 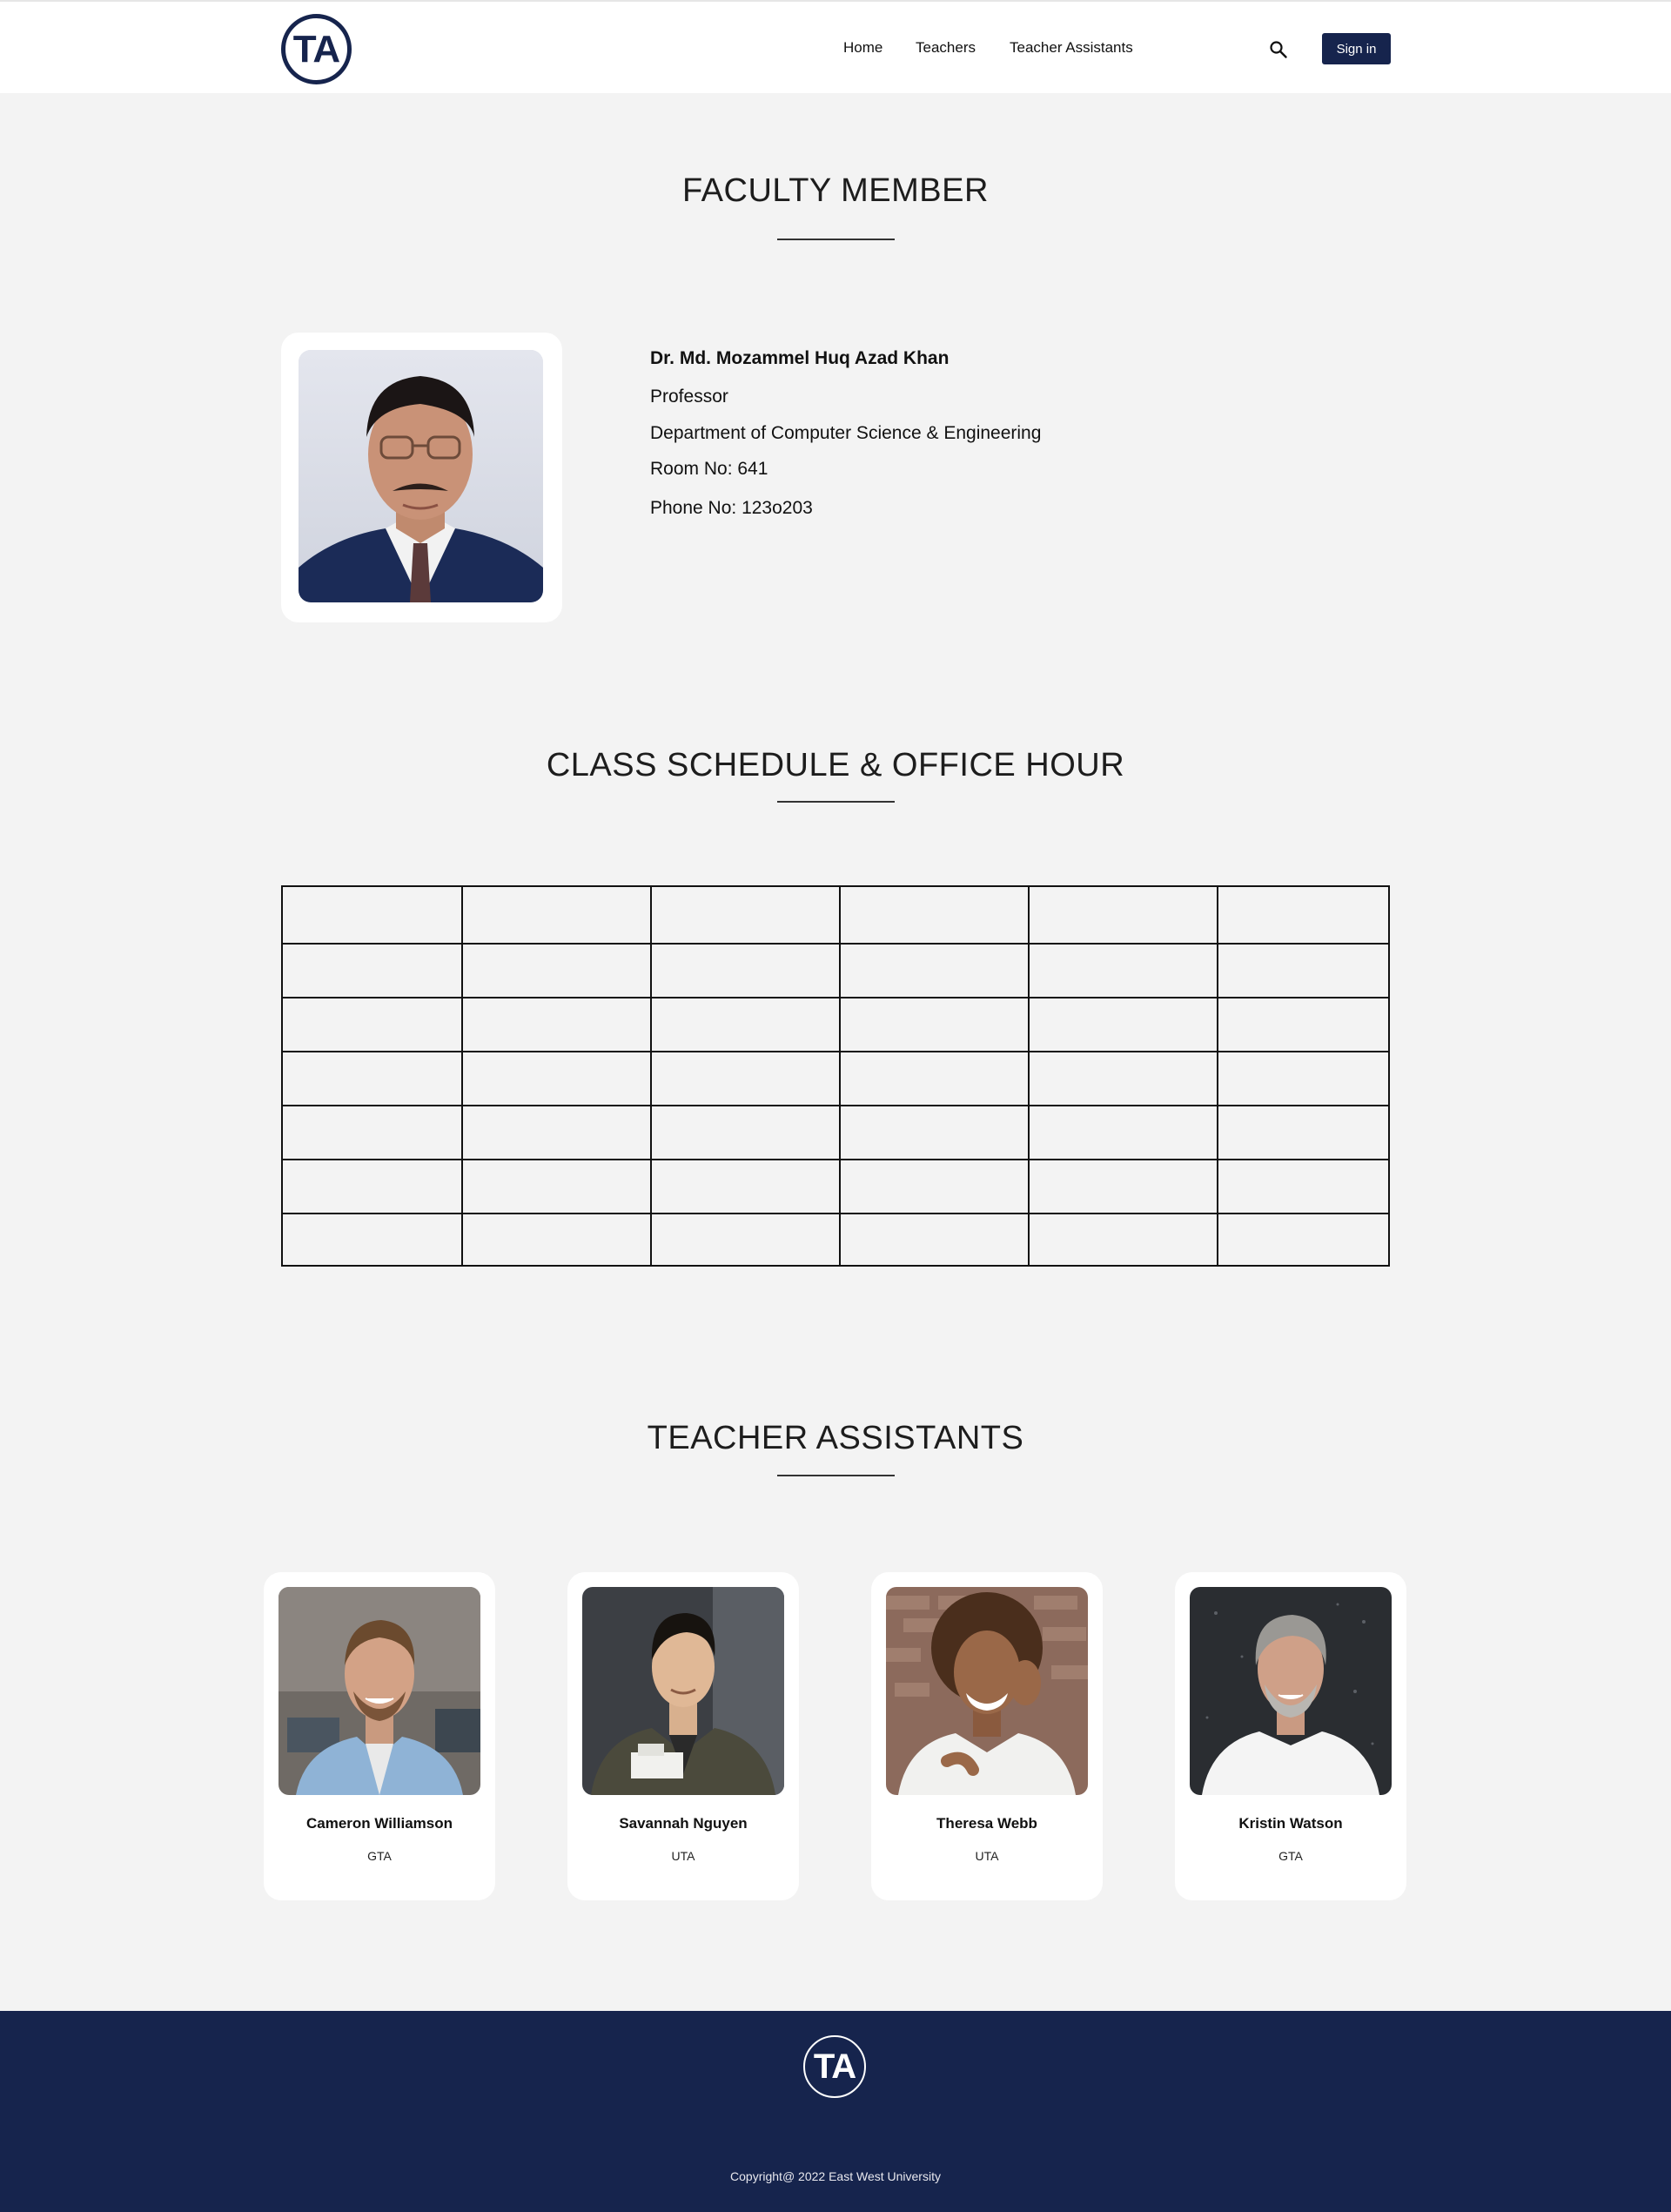 I want to click on faculty-title: Professor, so click(x=689, y=397).